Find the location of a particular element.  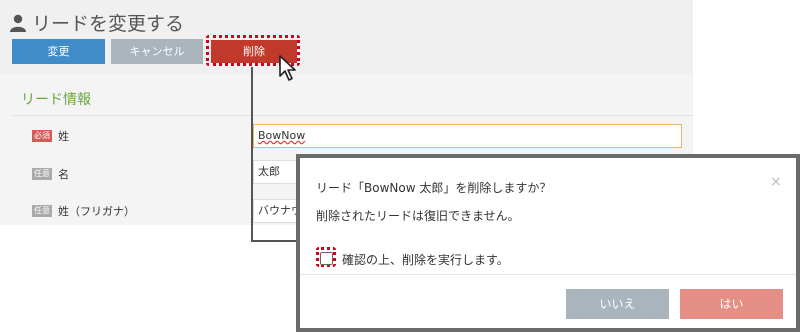

field-row-first-name: 任意名 is located at coordinates (50, 174).